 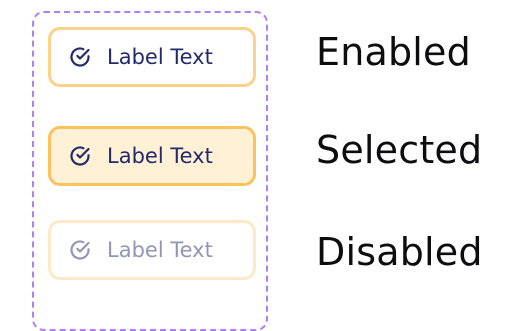 I want to click on state-label-selected: Selected, so click(x=399, y=150).